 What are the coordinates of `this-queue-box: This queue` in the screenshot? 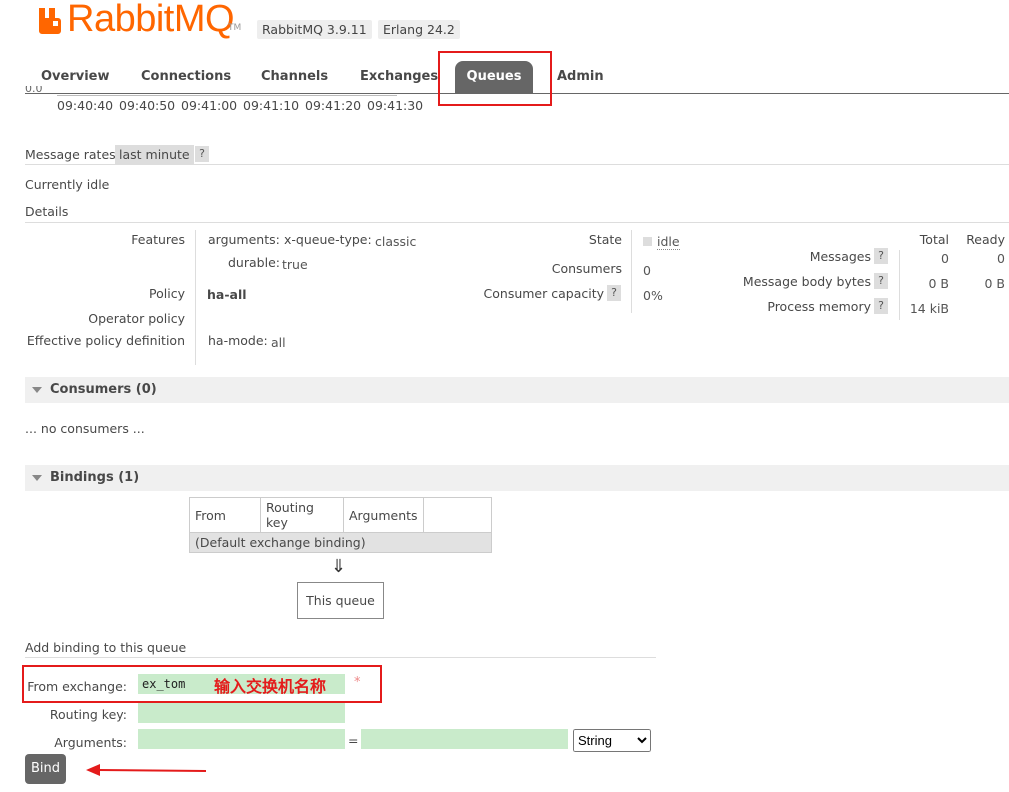 It's located at (340, 600).